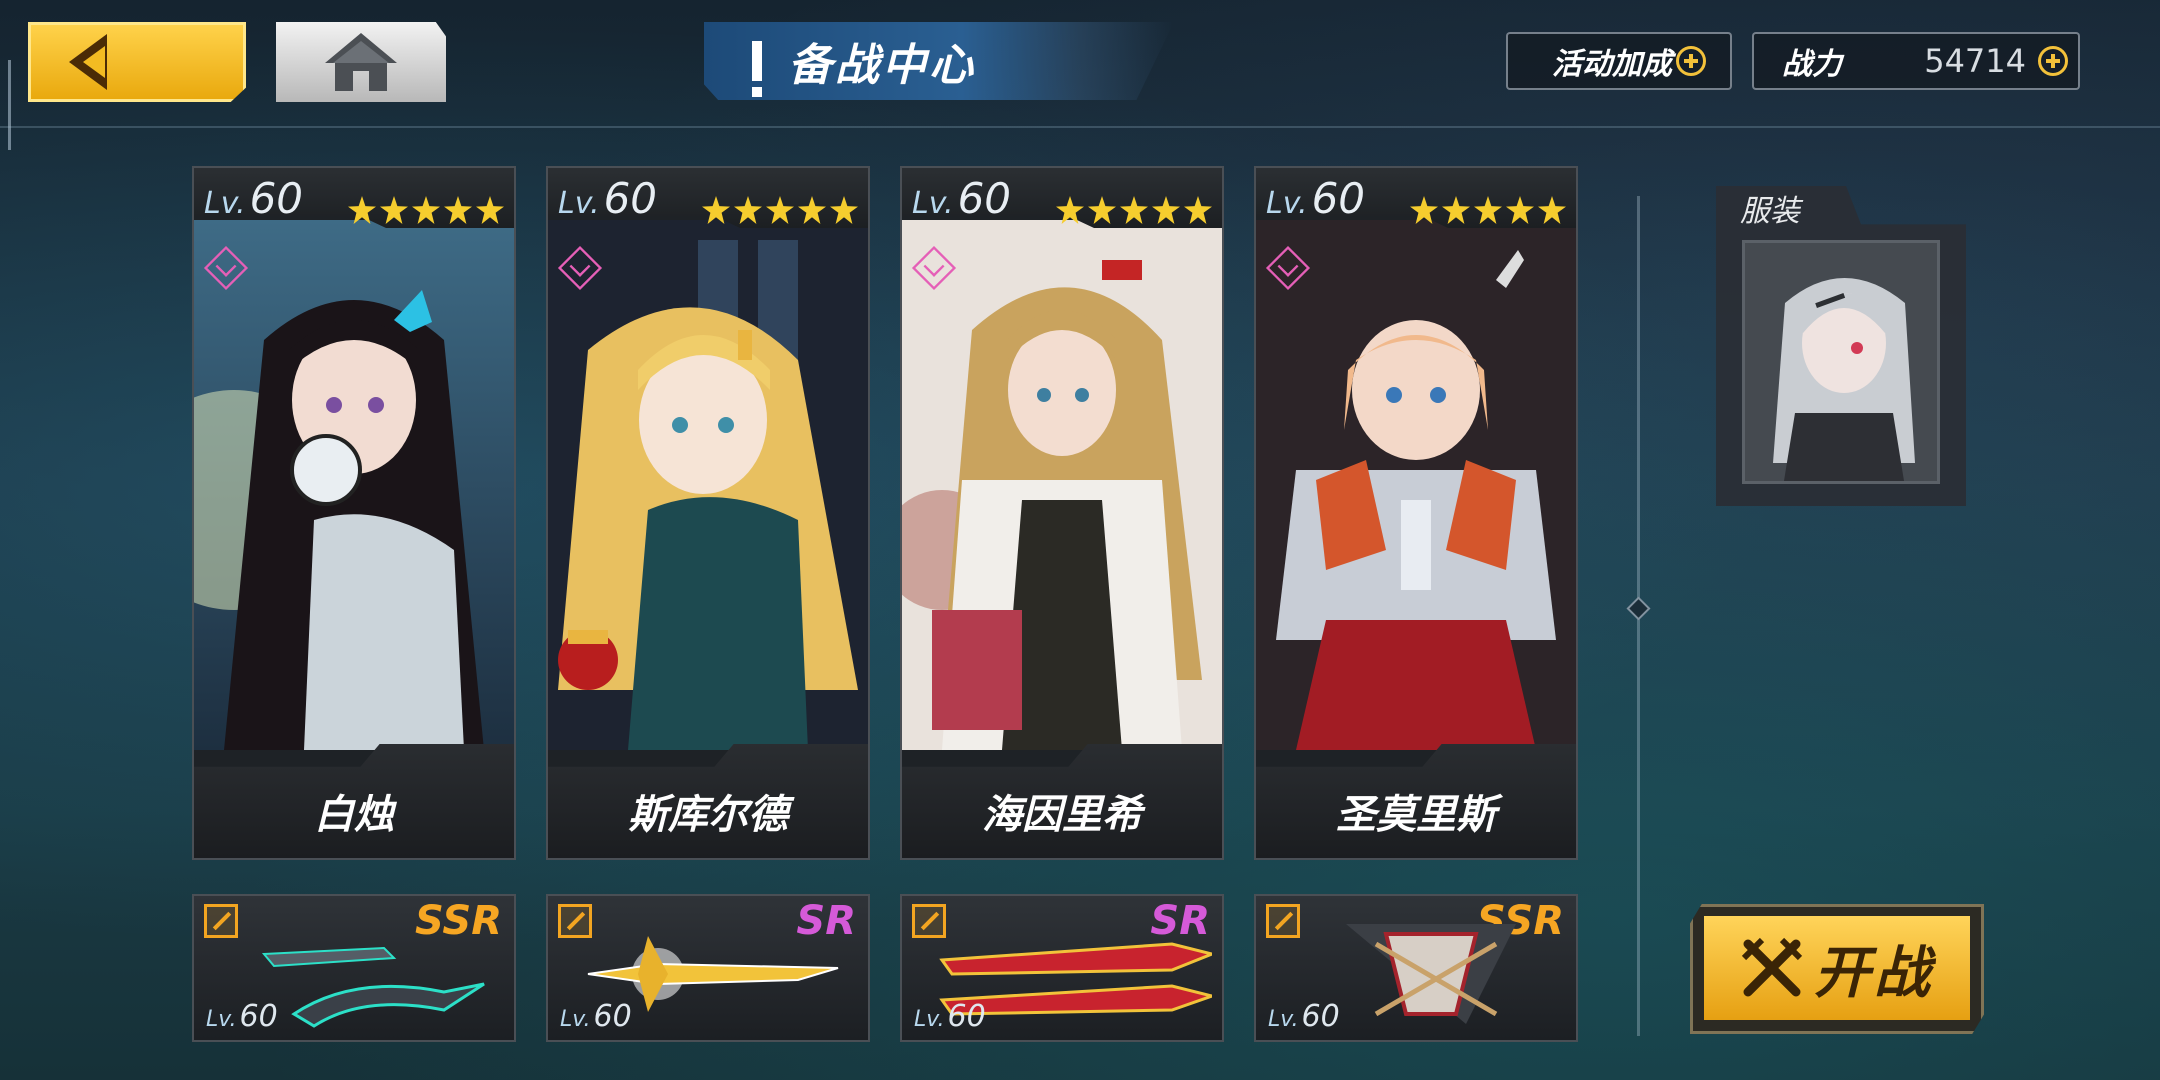  I want to click on character-card-3: Lv. 60 海因里希, so click(1062, 513).